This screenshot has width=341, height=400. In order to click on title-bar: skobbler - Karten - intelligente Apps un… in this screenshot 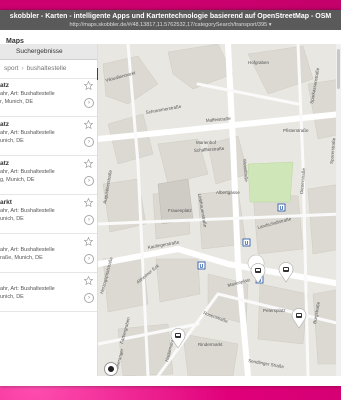, I will do `click(170, 20)`.